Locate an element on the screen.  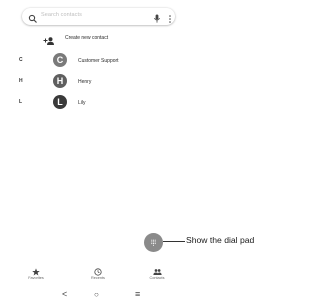
more-options-icon is located at coordinates (170, 20).